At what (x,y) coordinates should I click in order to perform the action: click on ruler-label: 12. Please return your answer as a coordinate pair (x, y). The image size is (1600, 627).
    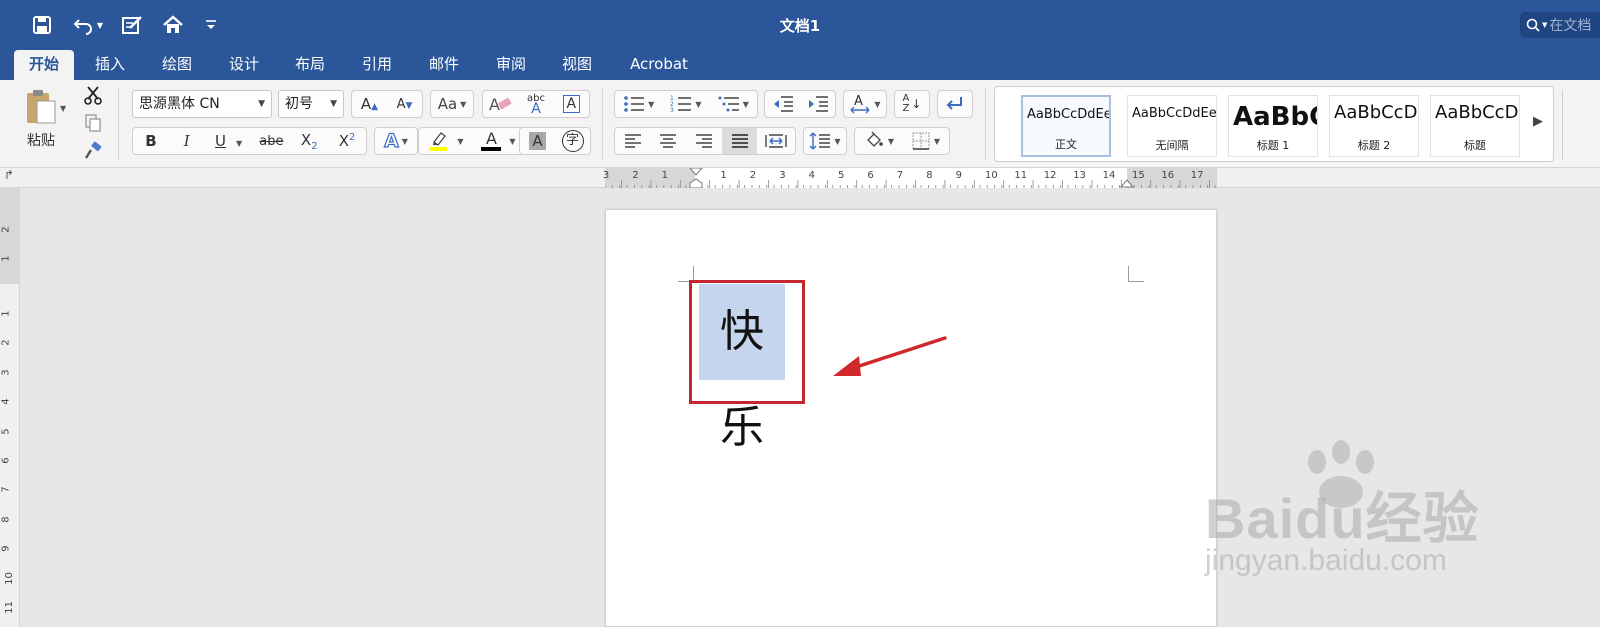
    Looking at the image, I should click on (1050, 175).